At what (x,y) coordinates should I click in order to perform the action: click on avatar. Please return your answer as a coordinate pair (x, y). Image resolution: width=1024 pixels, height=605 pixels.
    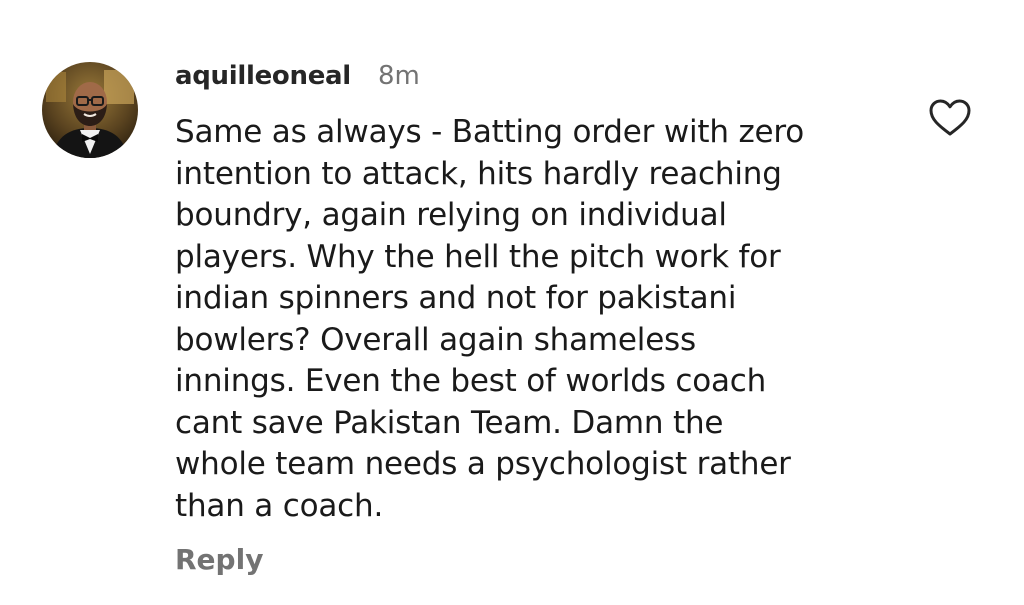
    Looking at the image, I should click on (90, 110).